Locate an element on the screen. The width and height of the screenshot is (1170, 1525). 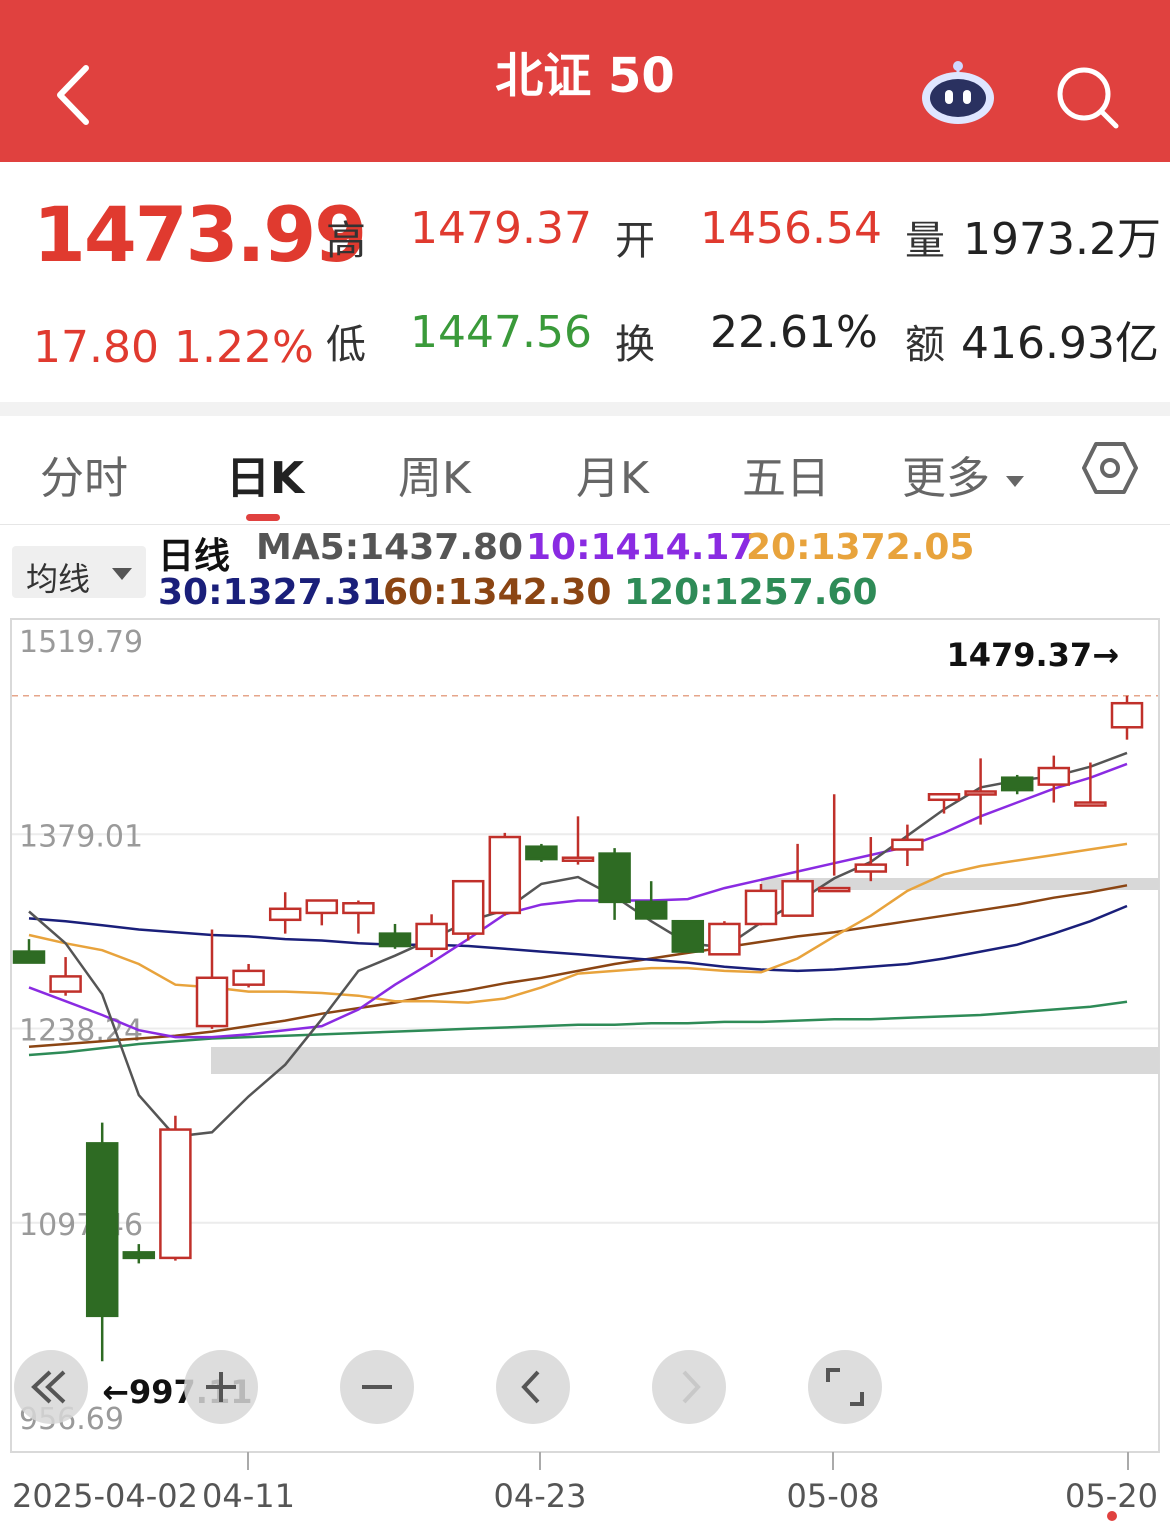
ma60-line is located at coordinates (578, 966).